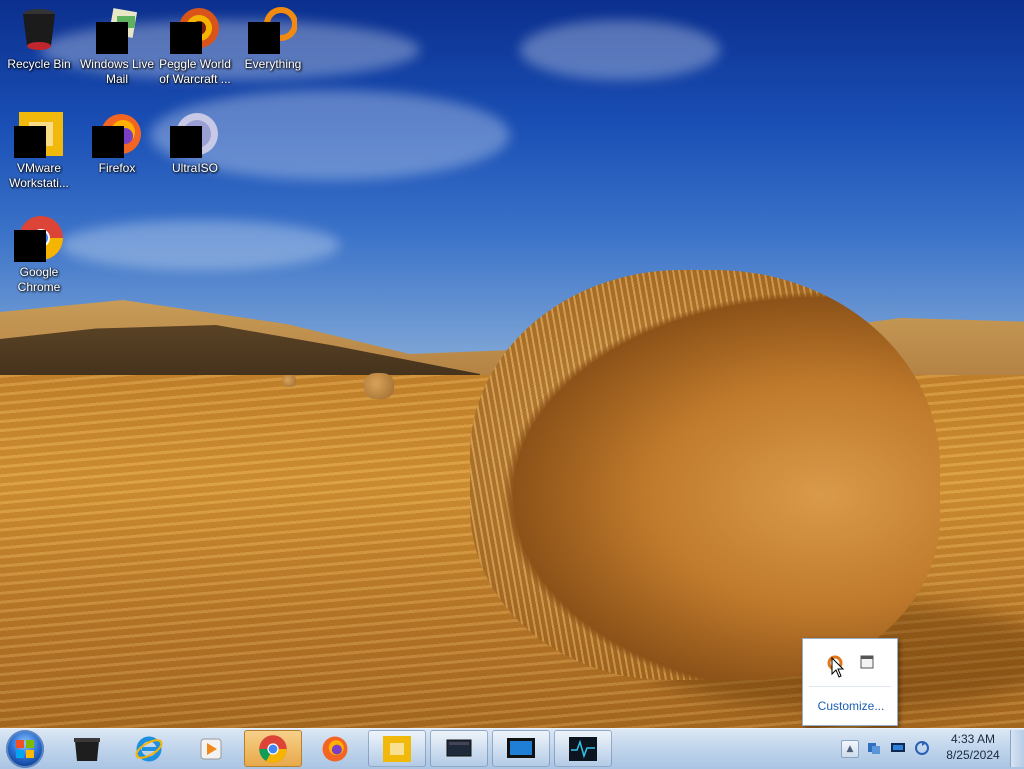 The image size is (1024, 769). I want to click on desktop-icon-label: Everything, so click(273, 64).